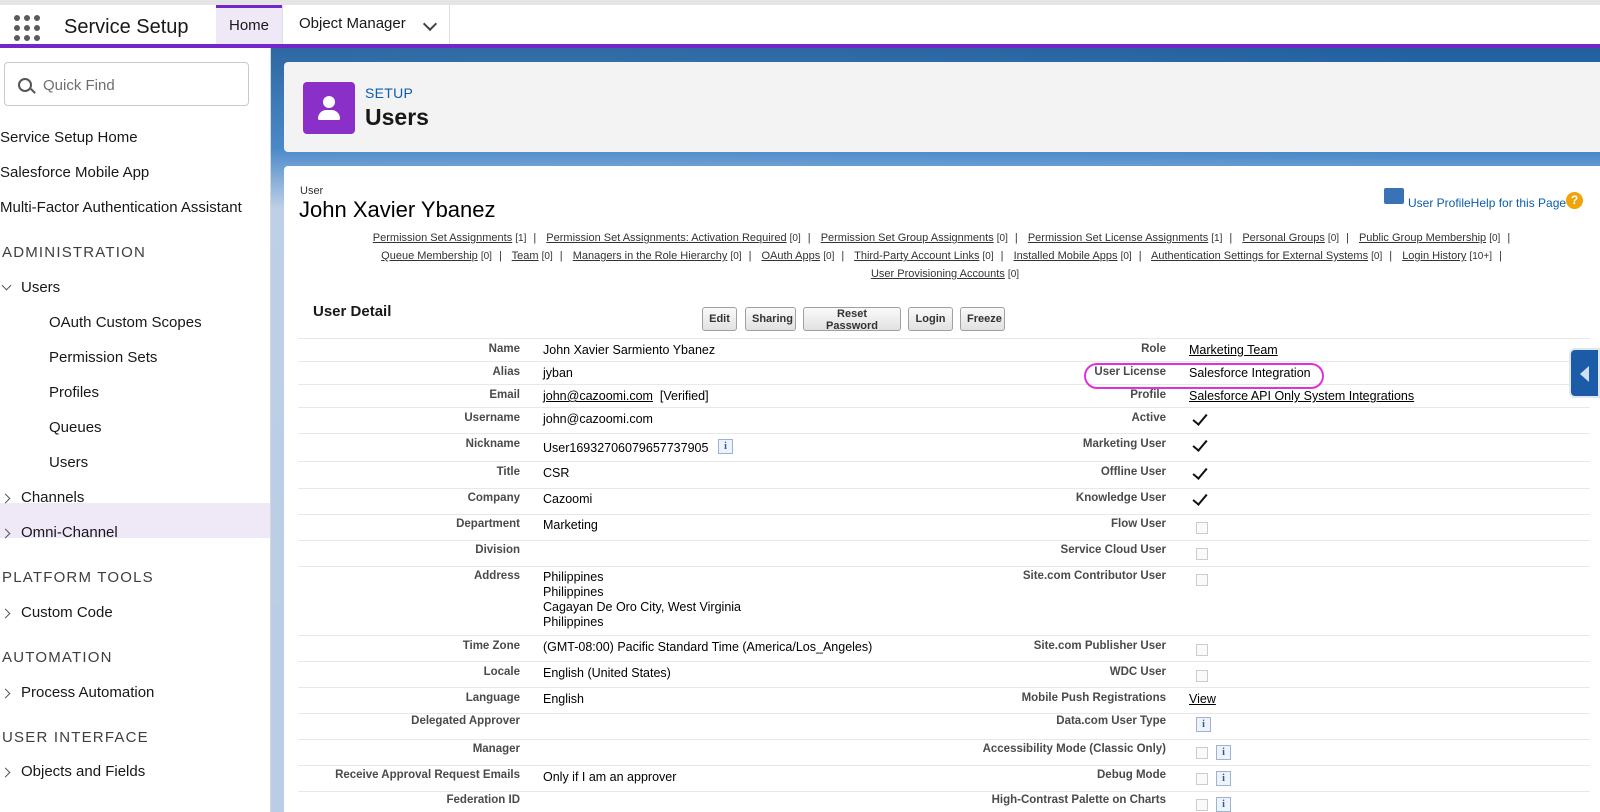 Image resolution: width=1600 pixels, height=812 pixels. Describe the element at coordinates (1480, 256) in the screenshot. I see `link-count: [10+]` at that location.